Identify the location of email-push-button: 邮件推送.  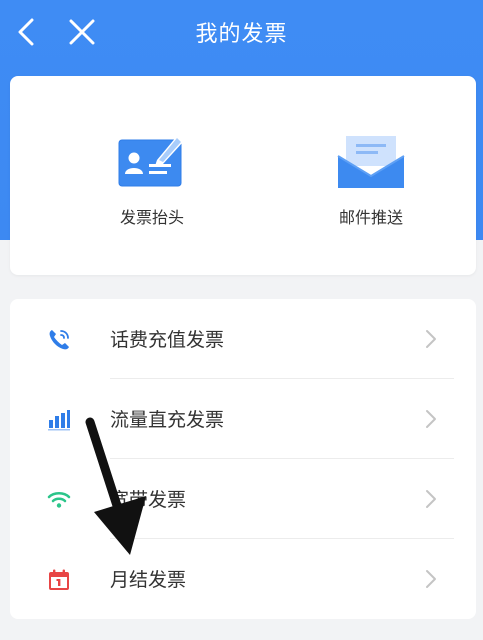
(371, 178).